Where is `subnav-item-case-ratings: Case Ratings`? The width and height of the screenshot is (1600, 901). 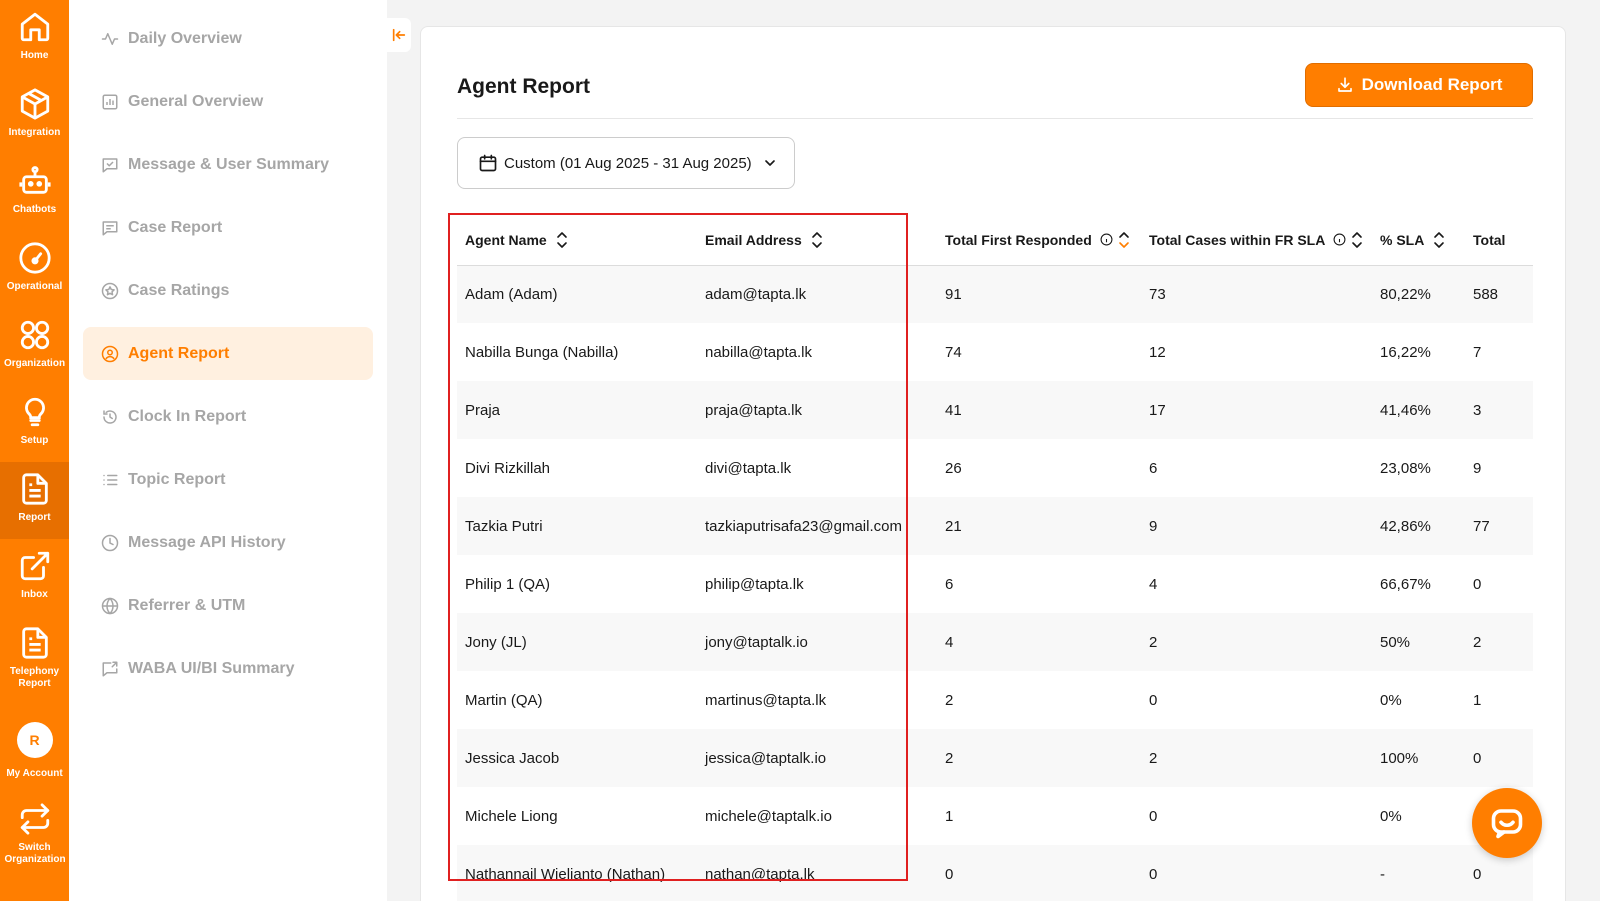 subnav-item-case-ratings: Case Ratings is located at coordinates (228, 290).